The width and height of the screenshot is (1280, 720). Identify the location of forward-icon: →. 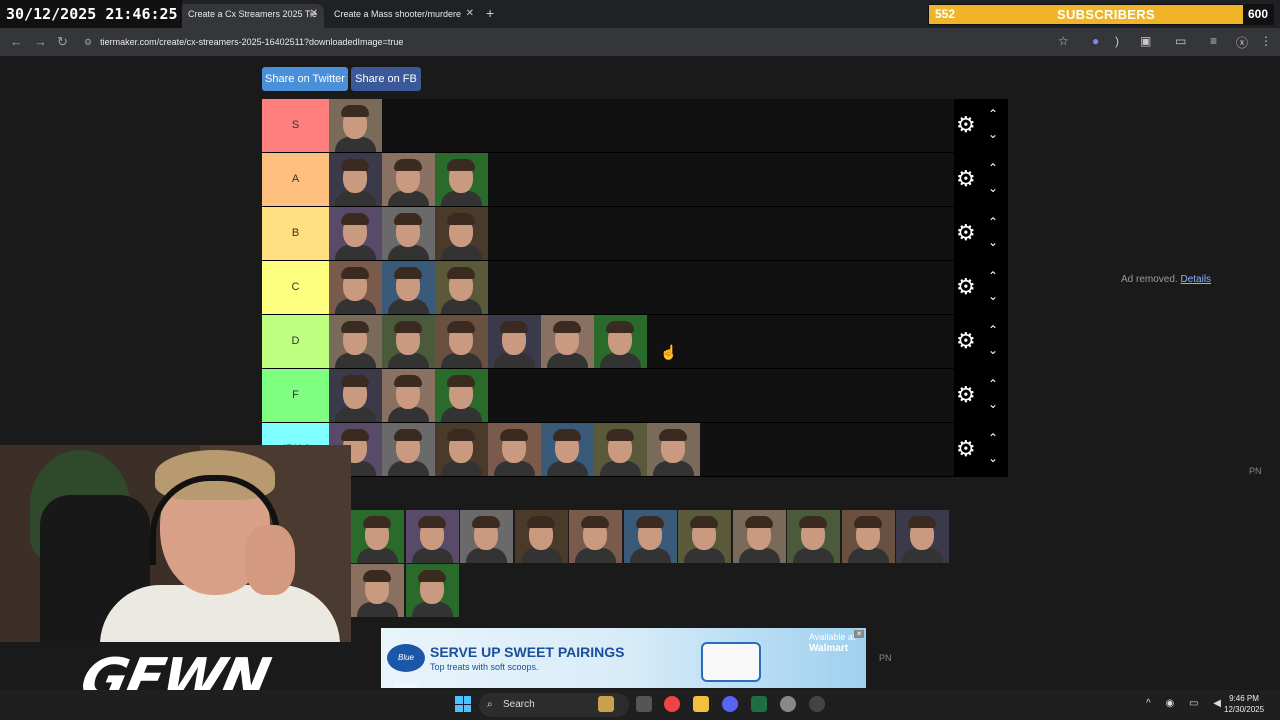
(40, 41).